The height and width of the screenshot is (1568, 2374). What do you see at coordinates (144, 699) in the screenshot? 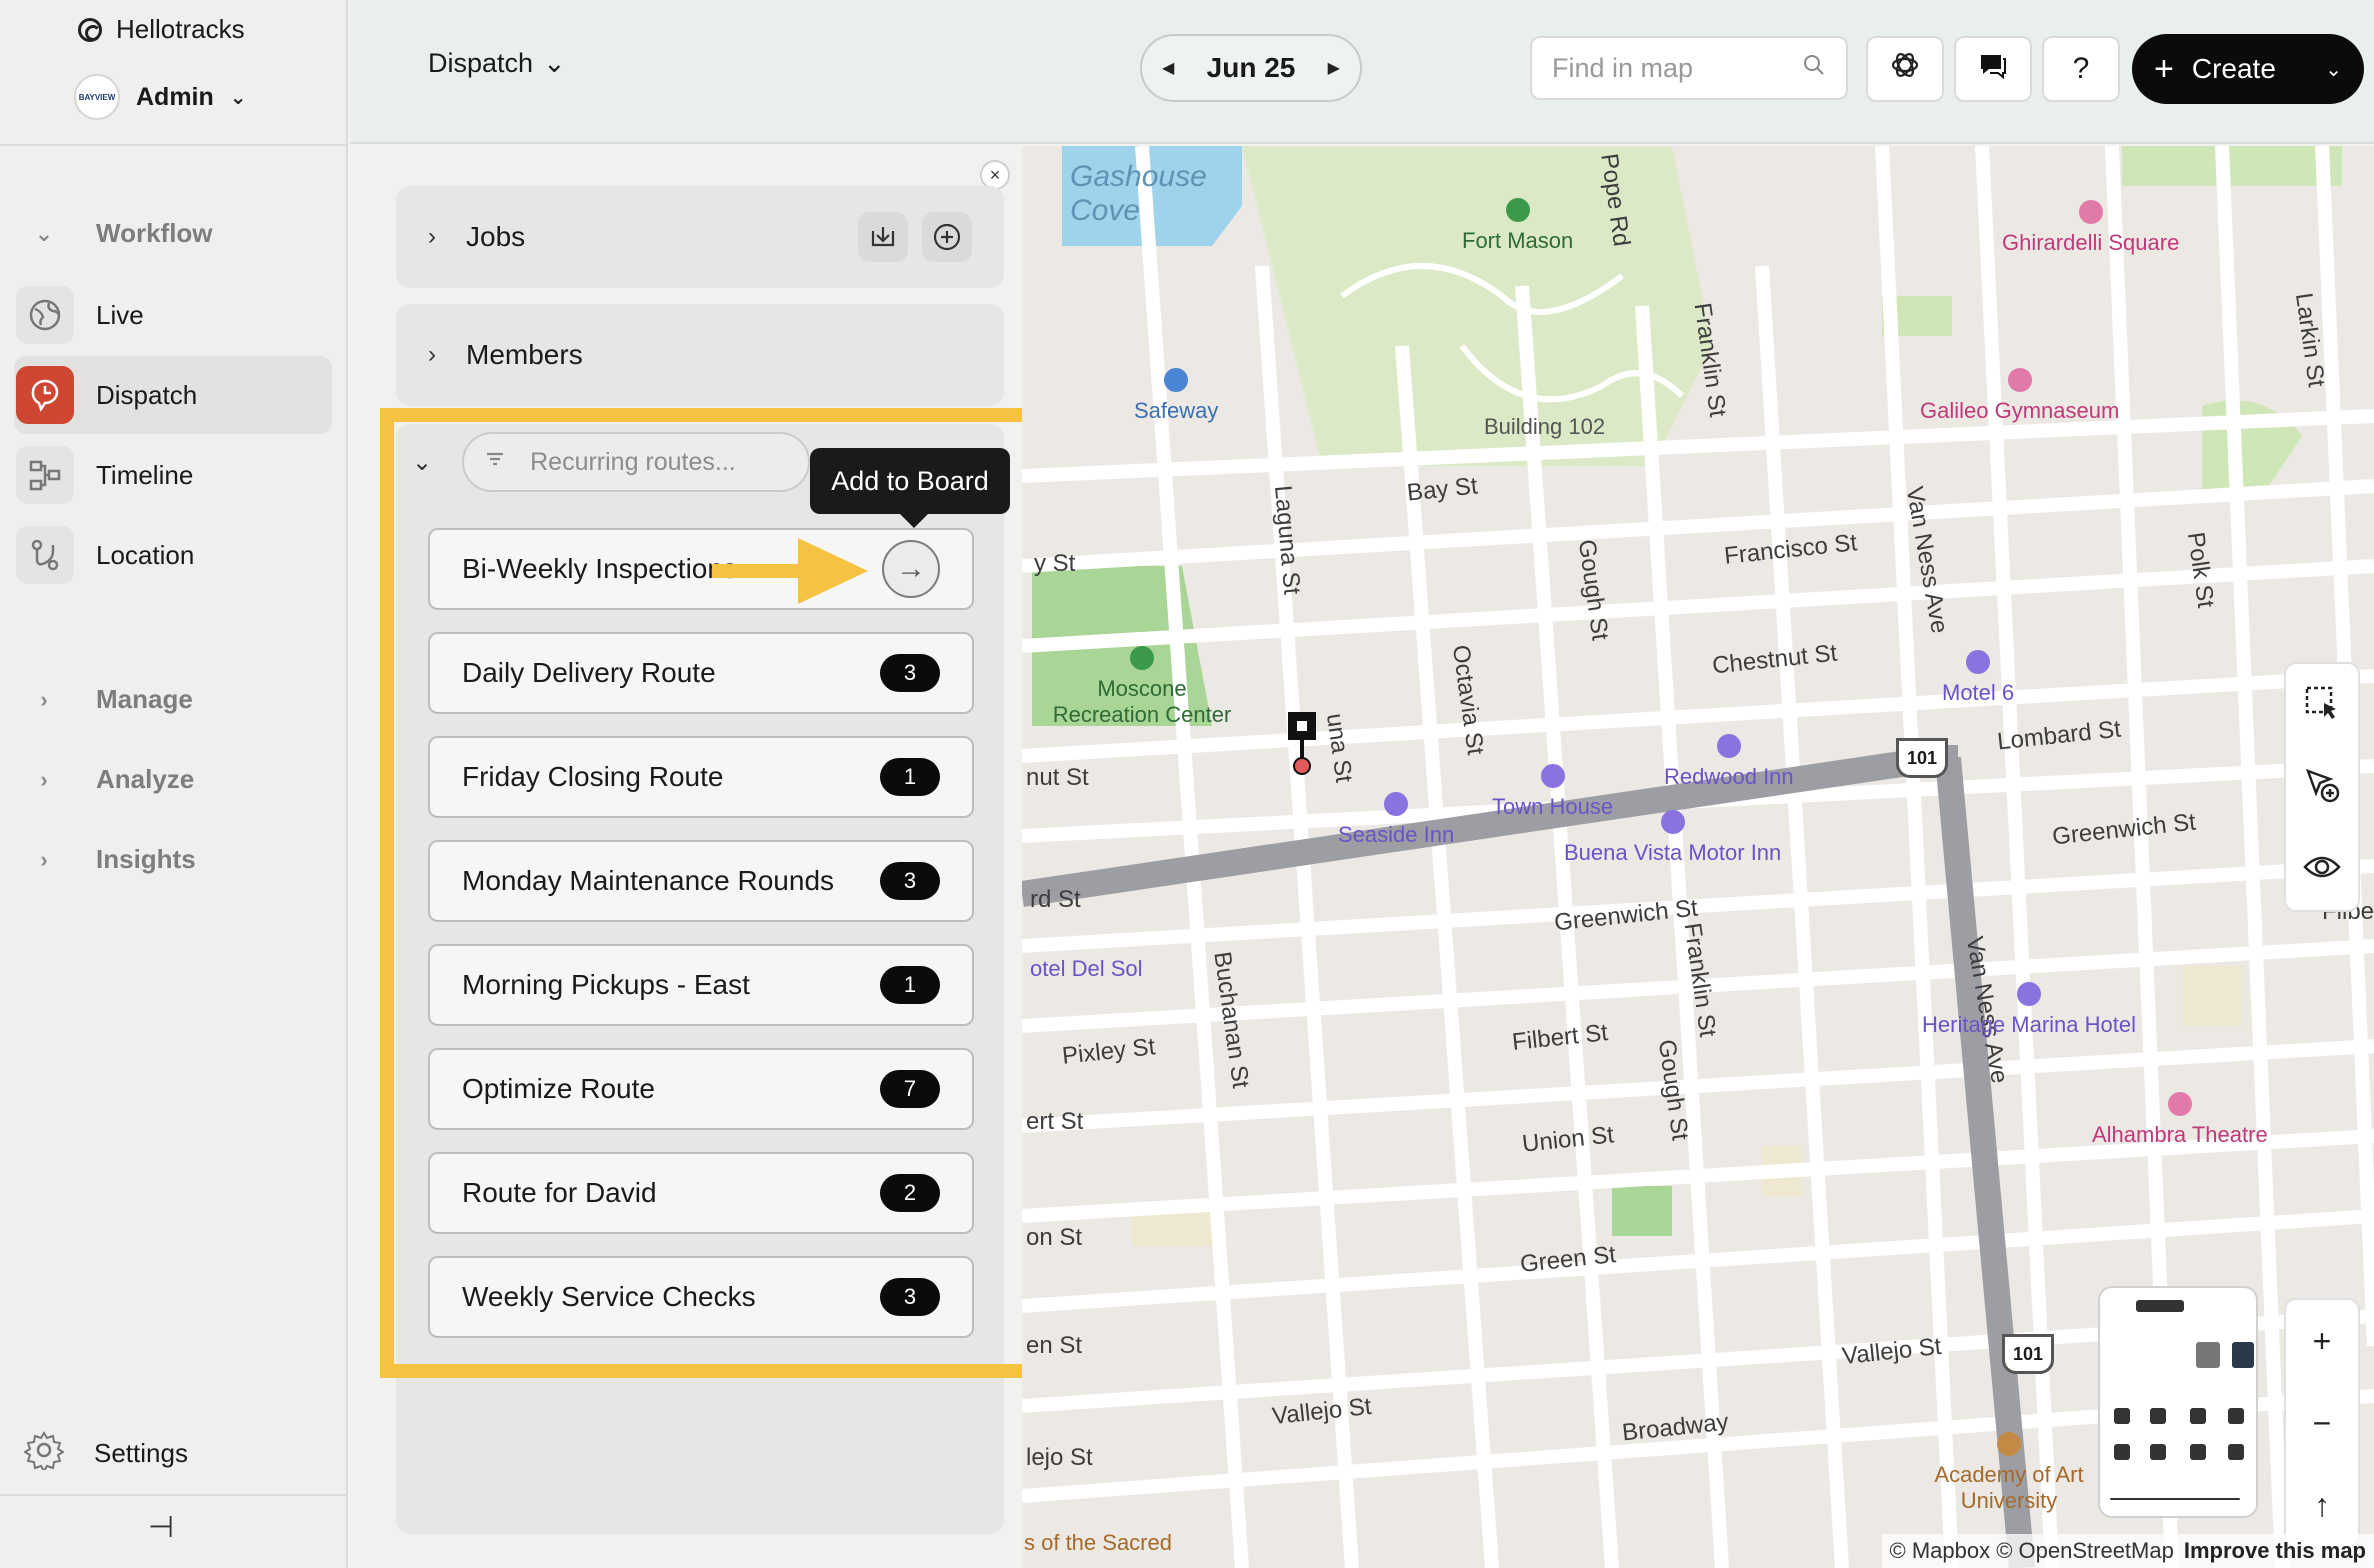
I see `sidebar-group-label: Manage` at bounding box center [144, 699].